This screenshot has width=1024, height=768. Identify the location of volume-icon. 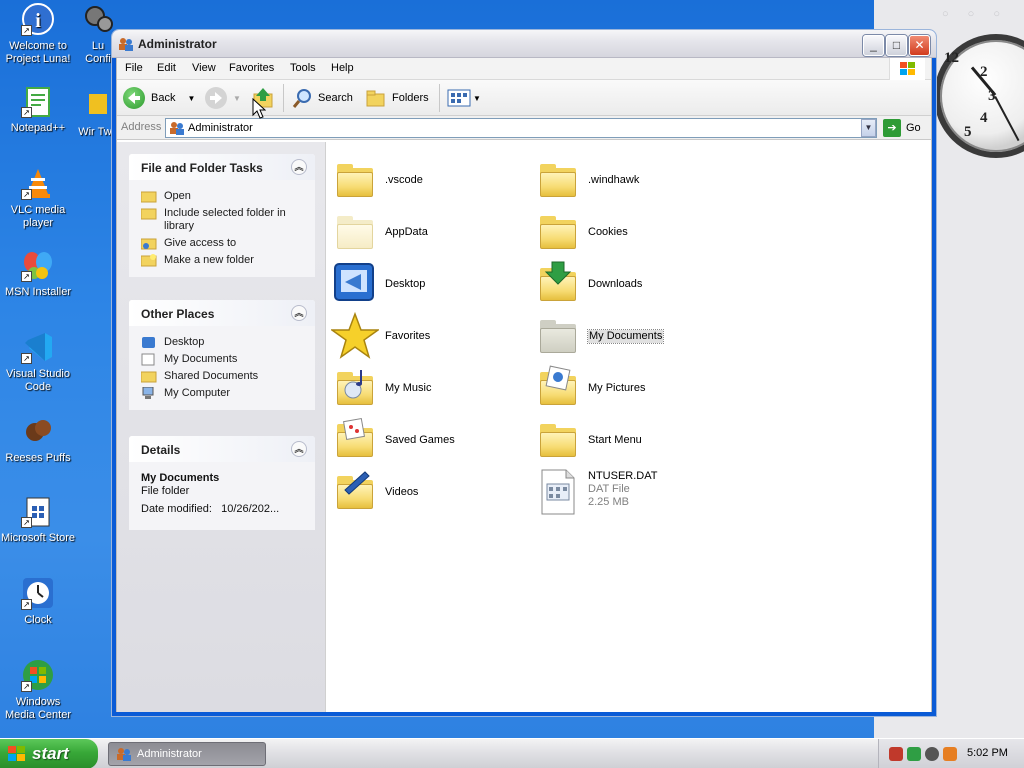
(932, 754).